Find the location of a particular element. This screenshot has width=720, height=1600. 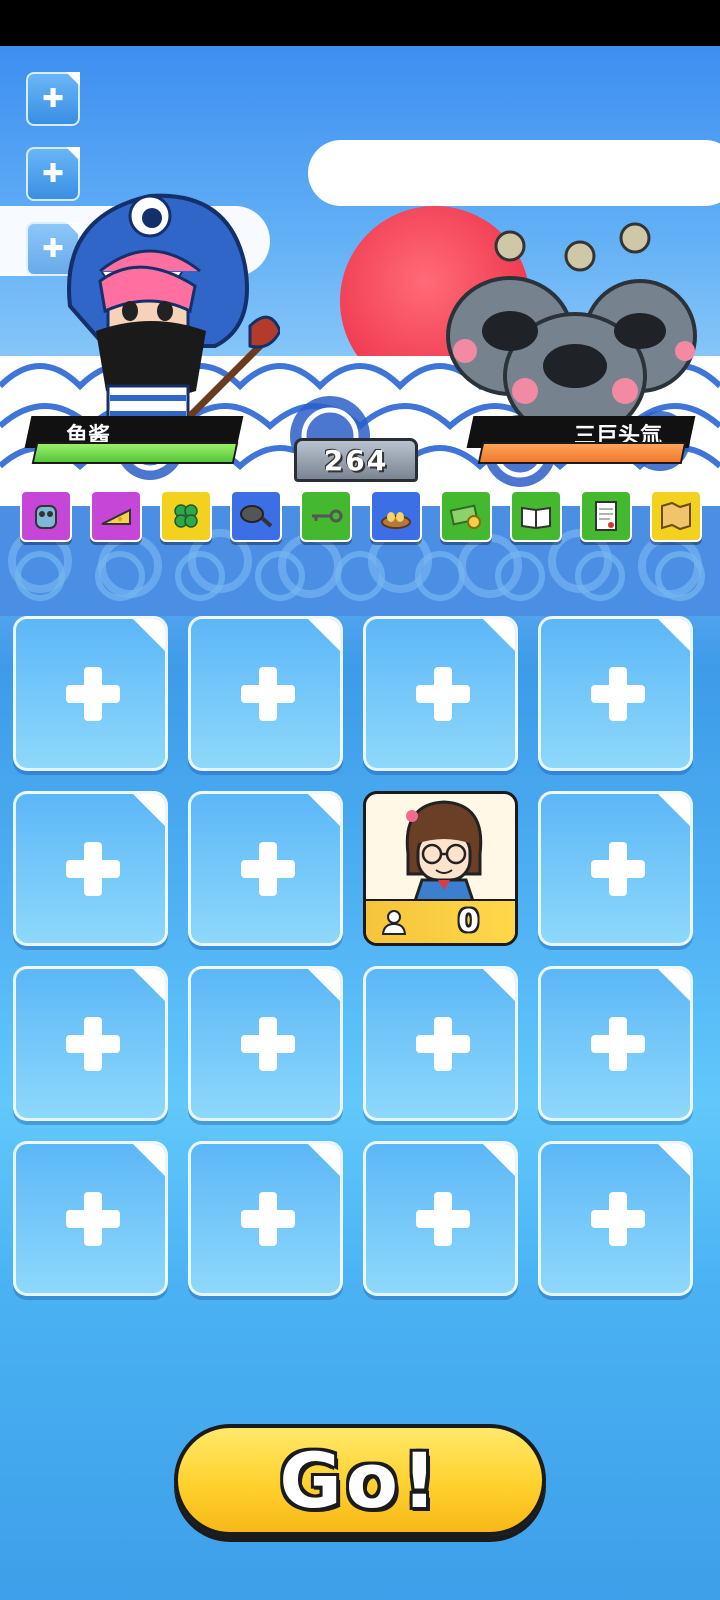

cheese-icon is located at coordinates (116, 516).